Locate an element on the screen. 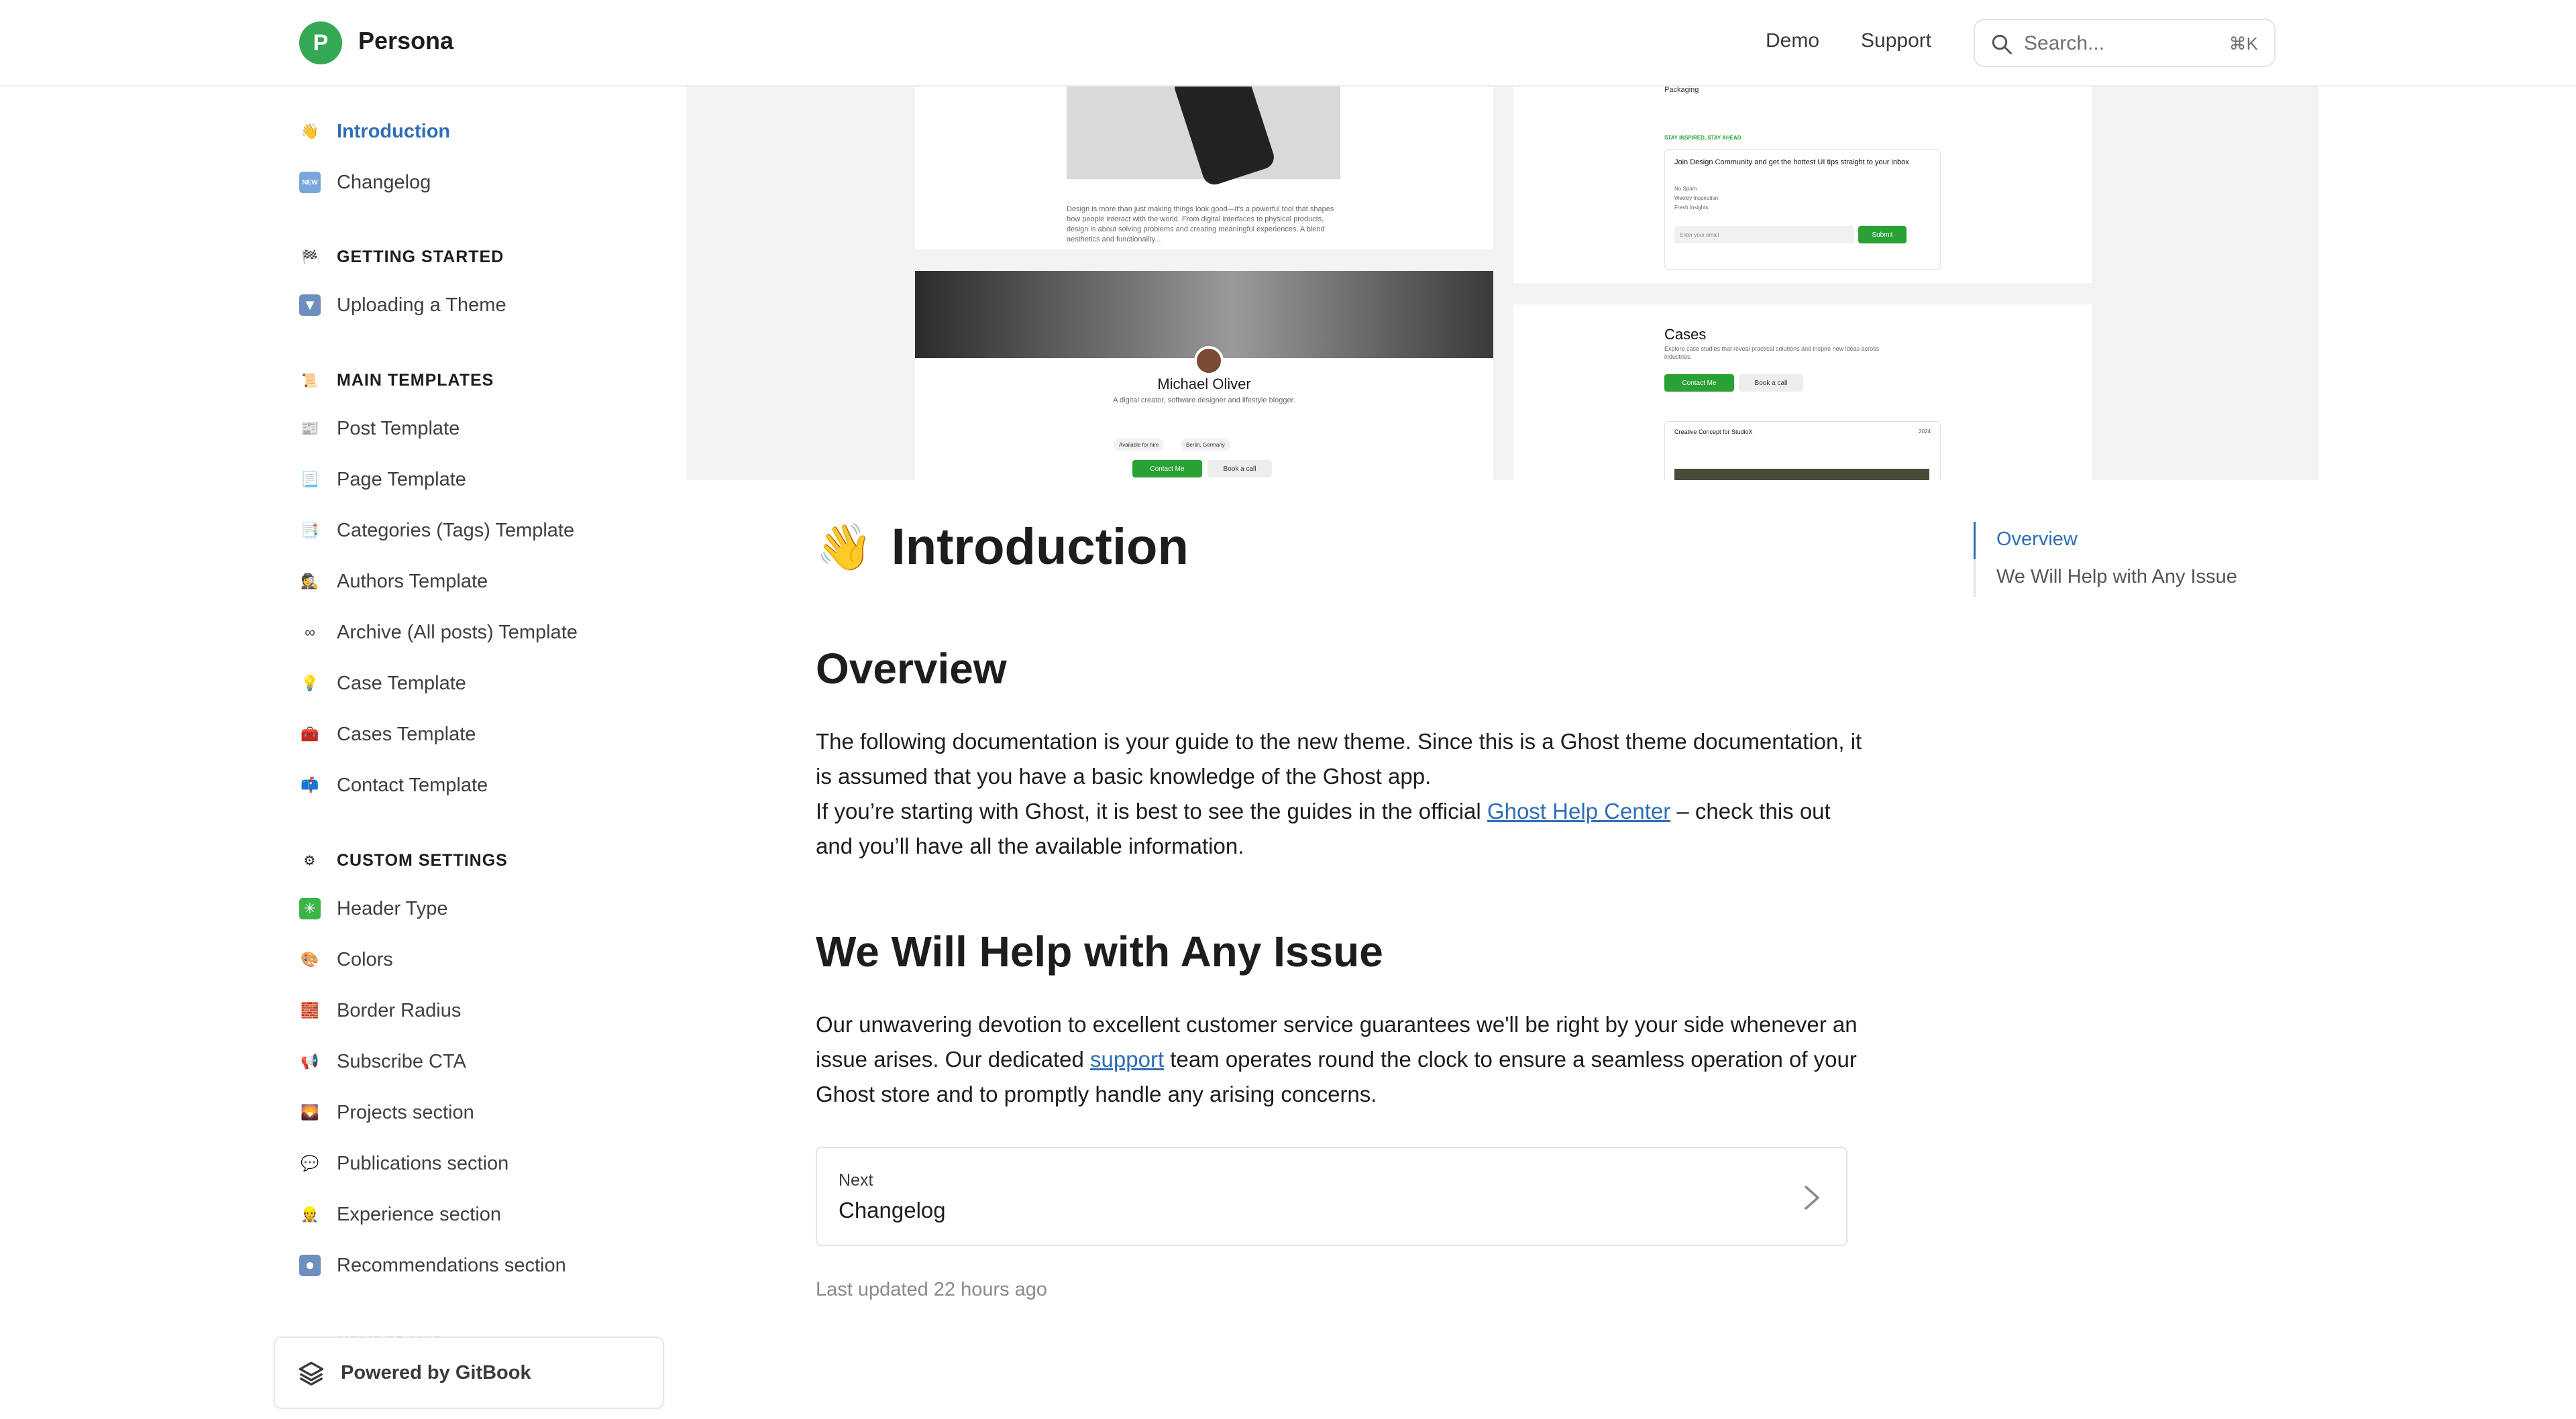  picture-icon: 🌄 is located at coordinates (310, 1113).